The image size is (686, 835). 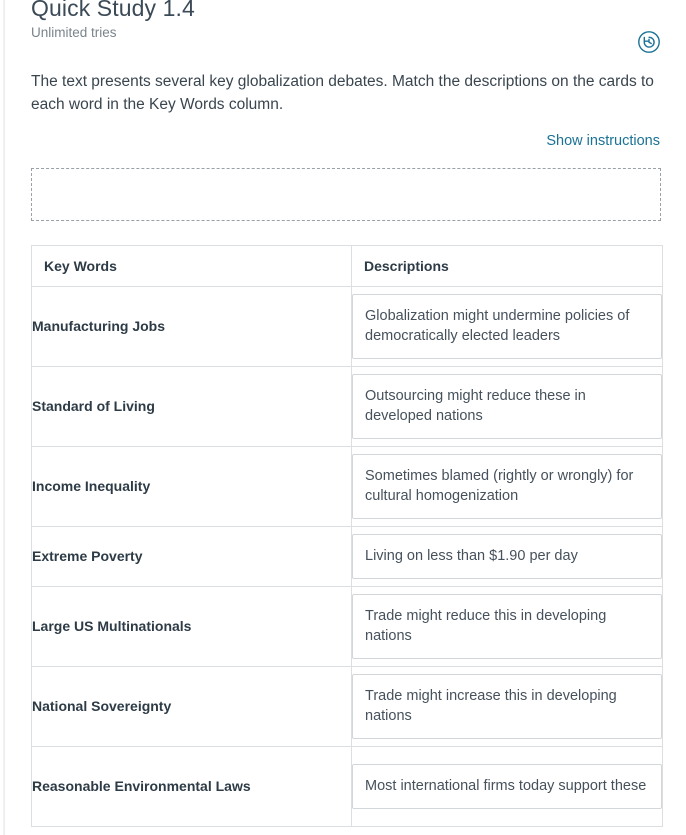 What do you see at coordinates (649, 42) in the screenshot?
I see `history-restore-icon` at bounding box center [649, 42].